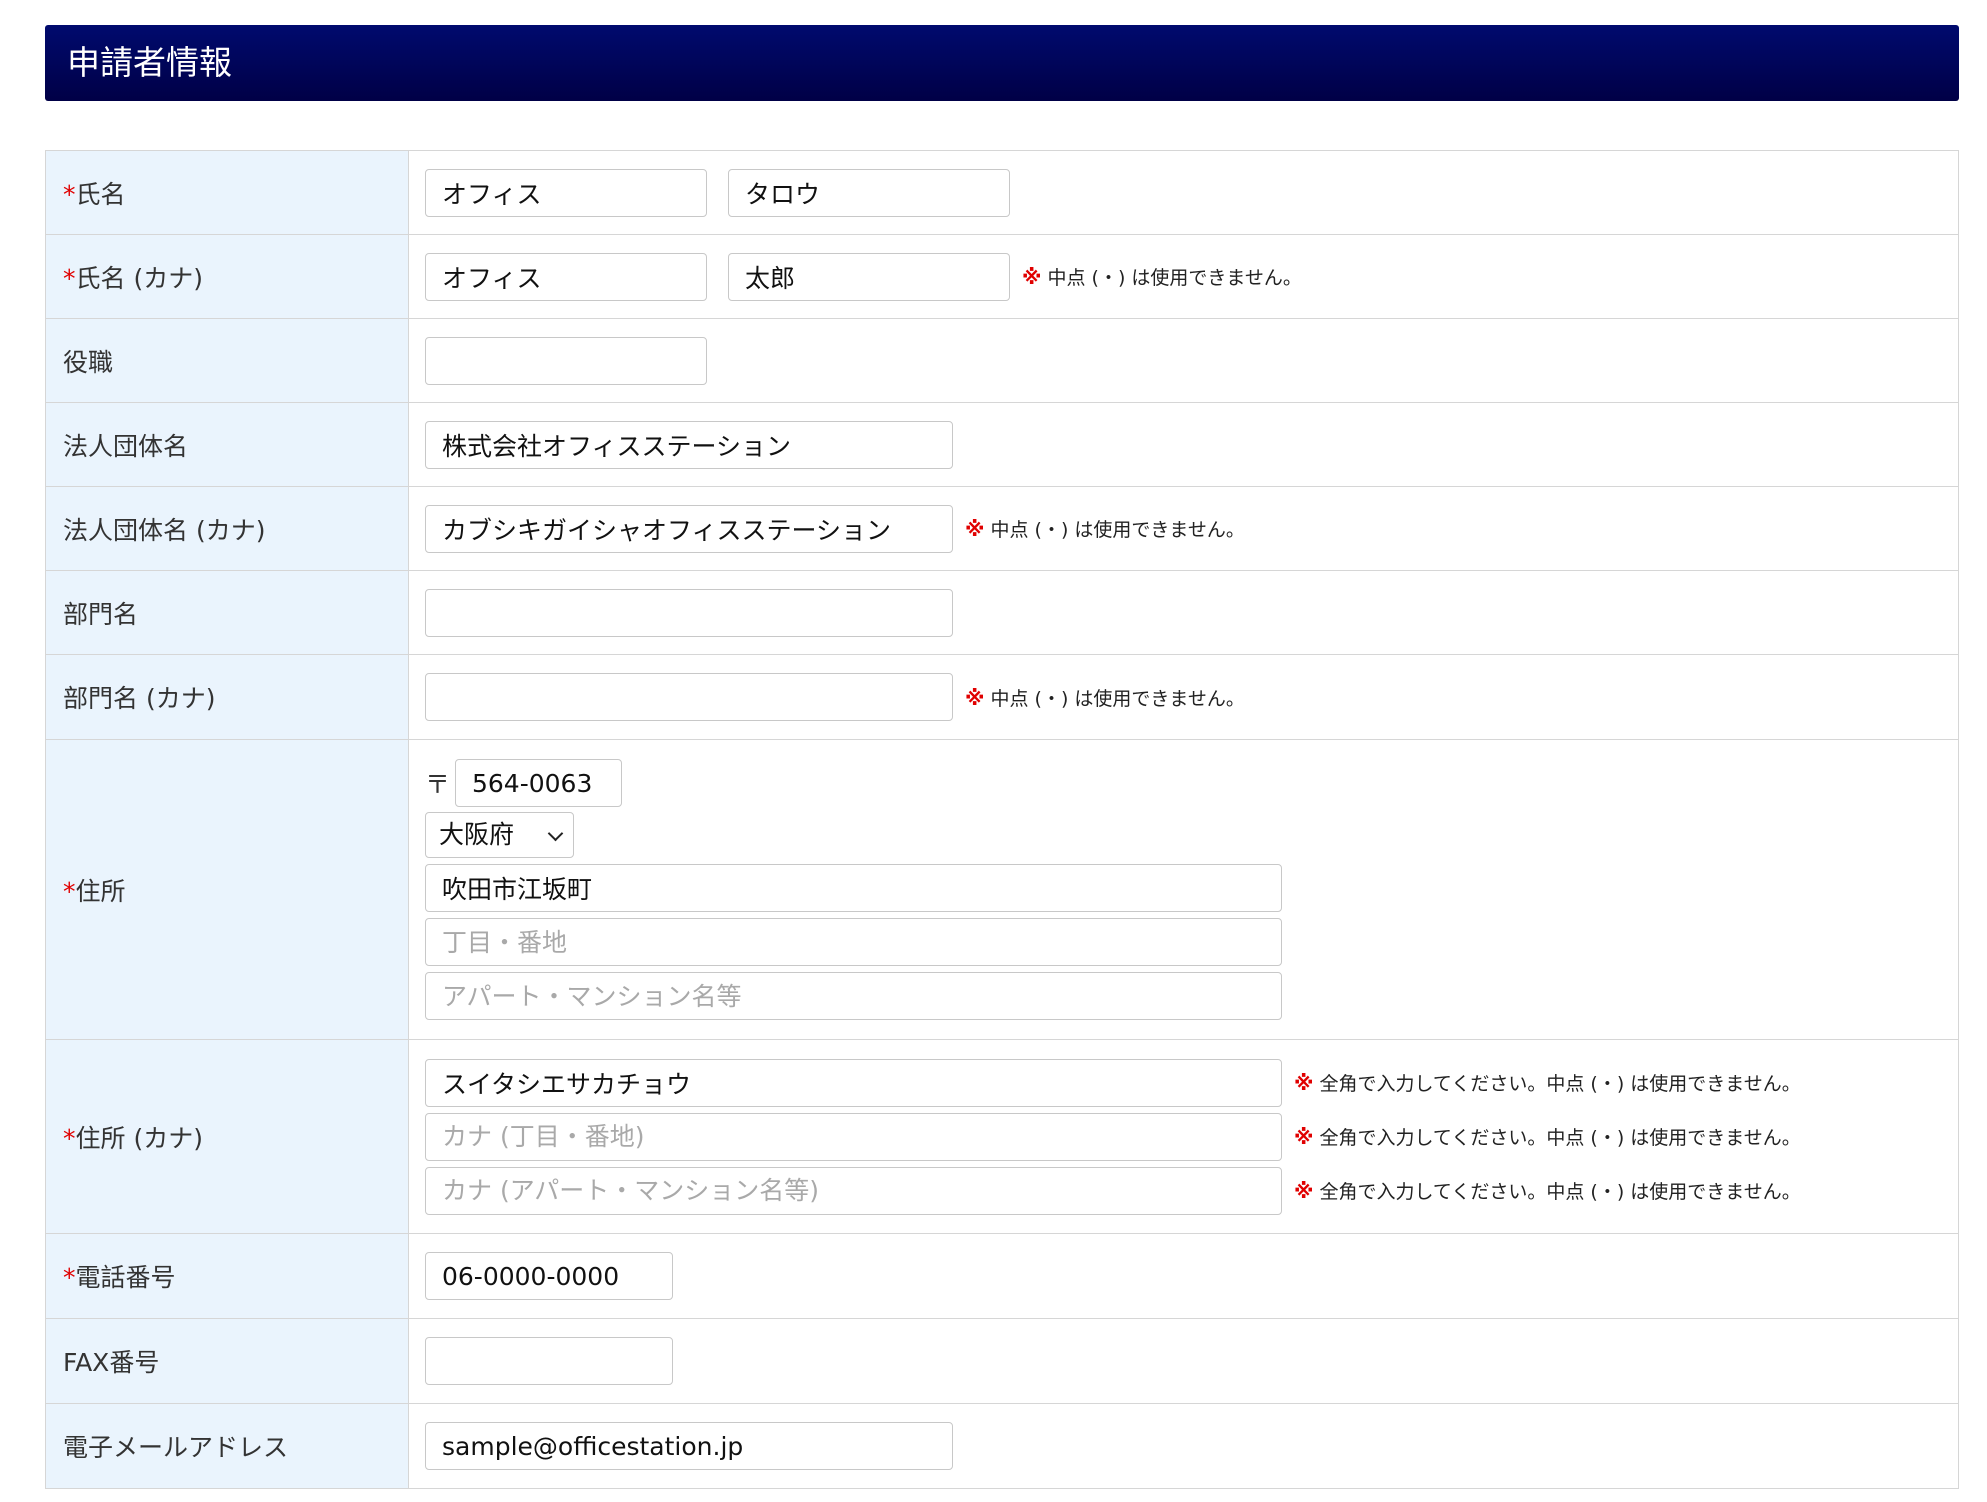 The image size is (1987, 1502). Describe the element at coordinates (1191, 783) in the screenshot. I see `zip-line: 〒` at that location.